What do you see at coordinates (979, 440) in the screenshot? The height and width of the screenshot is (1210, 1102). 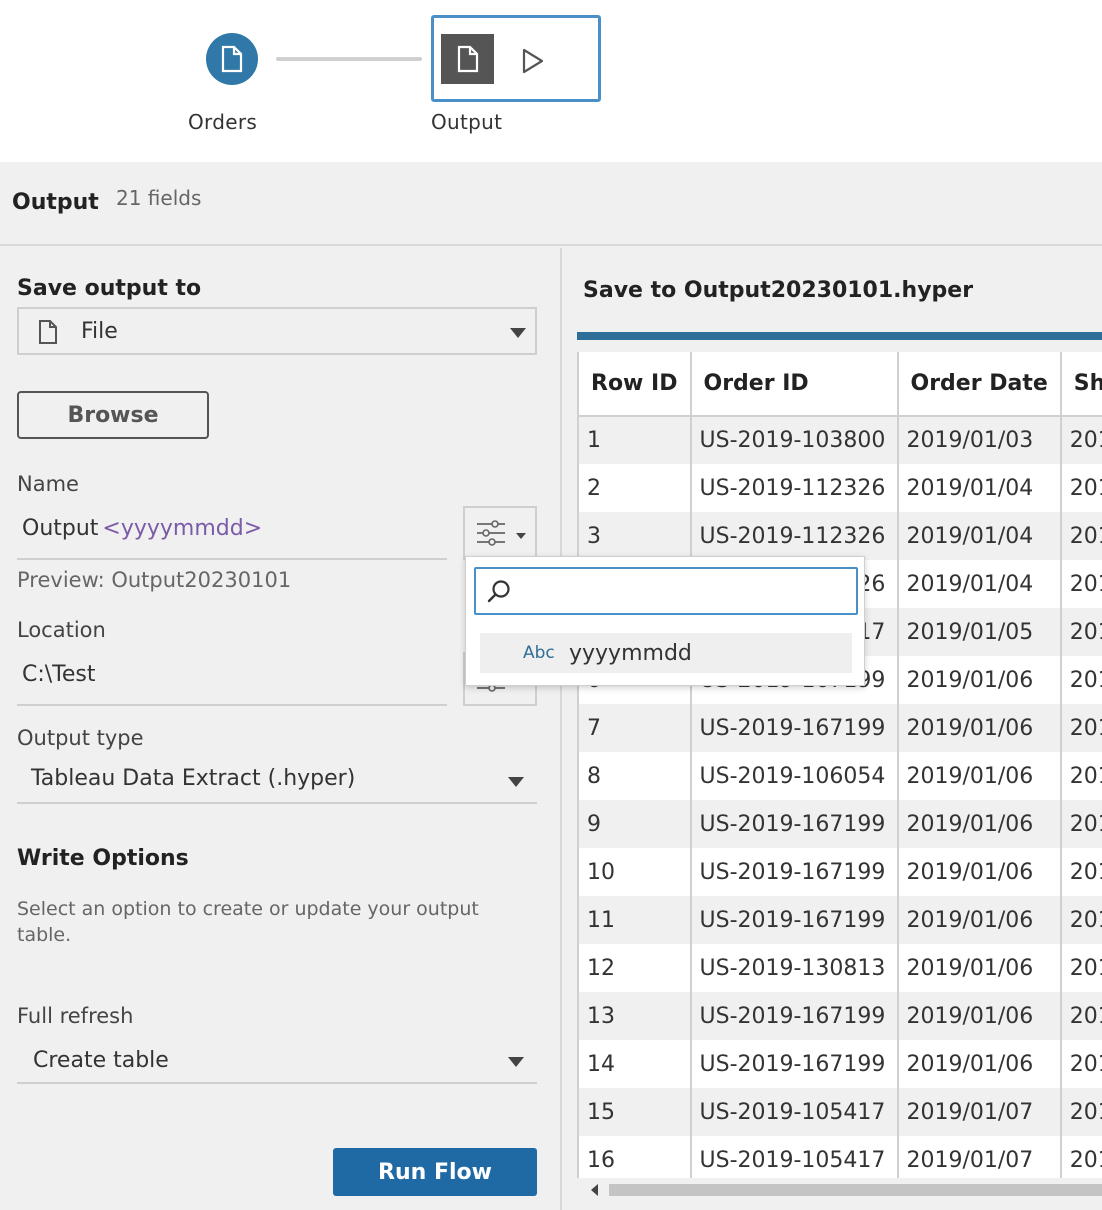 I see `table-cell: 2019/01/03` at bounding box center [979, 440].